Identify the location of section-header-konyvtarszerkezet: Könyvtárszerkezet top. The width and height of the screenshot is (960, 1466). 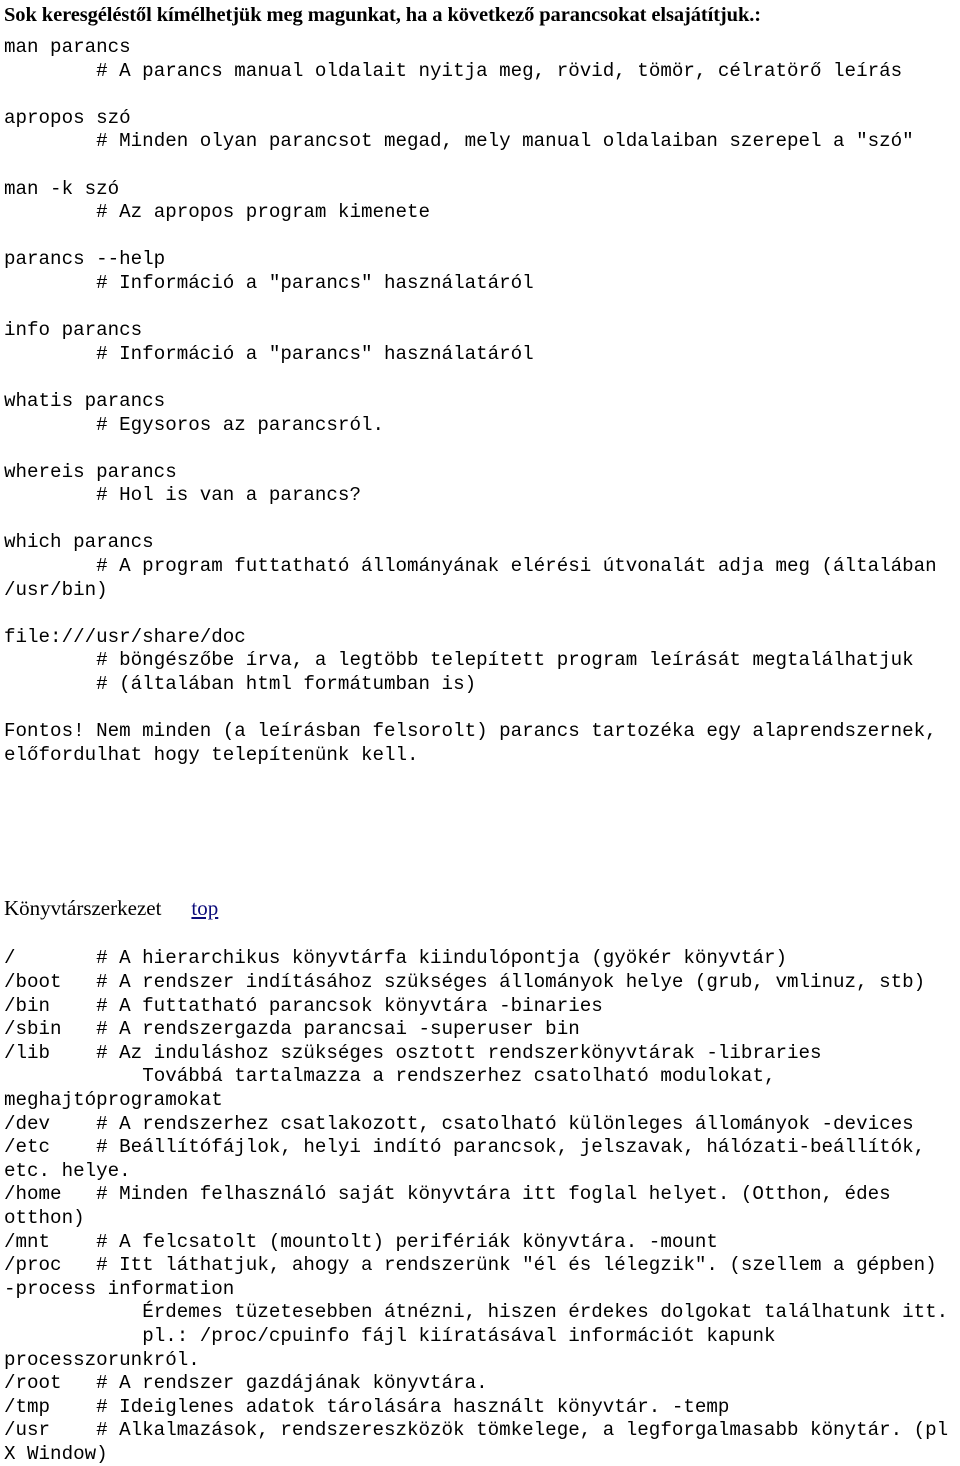
(480, 908).